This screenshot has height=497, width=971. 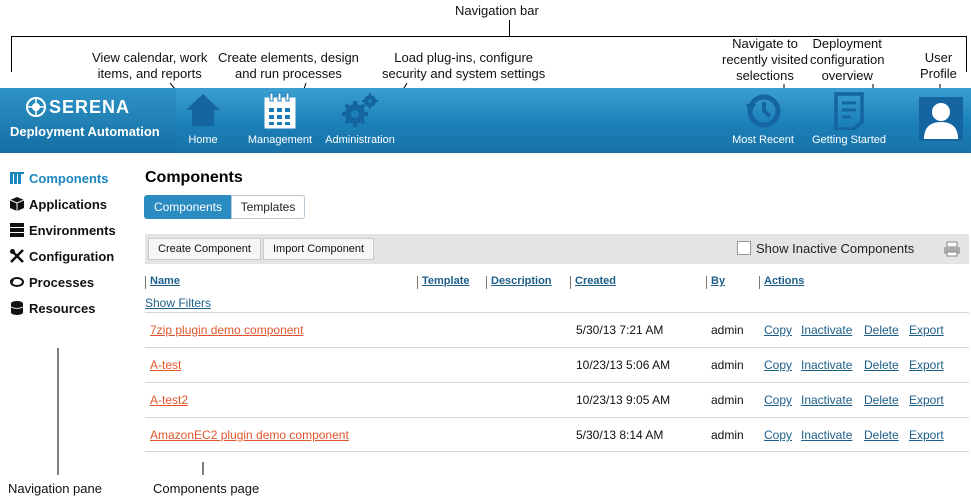 I want to click on annotation-navigation-bar: Navigation bar, so click(x=497, y=10).